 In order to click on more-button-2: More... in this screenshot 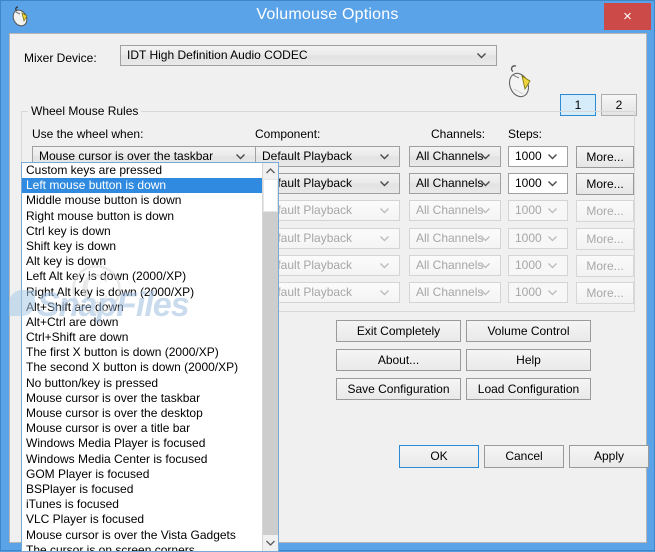, I will do `click(605, 211)`.